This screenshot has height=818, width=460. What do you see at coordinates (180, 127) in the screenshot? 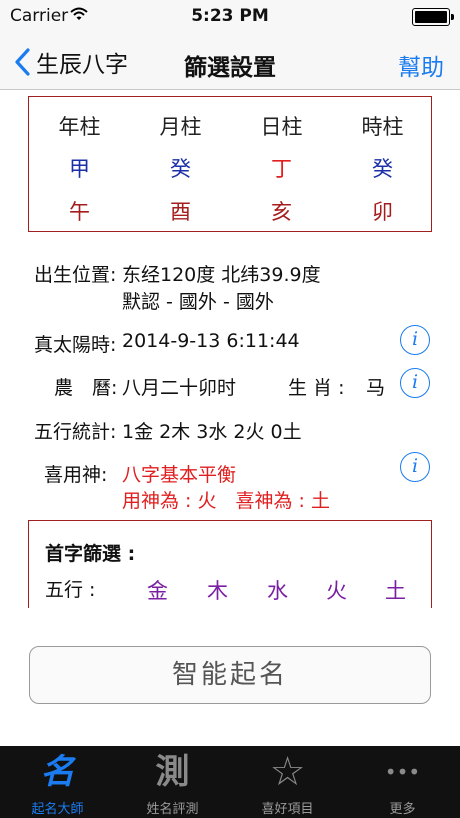
I see `pillar-header: 月柱` at bounding box center [180, 127].